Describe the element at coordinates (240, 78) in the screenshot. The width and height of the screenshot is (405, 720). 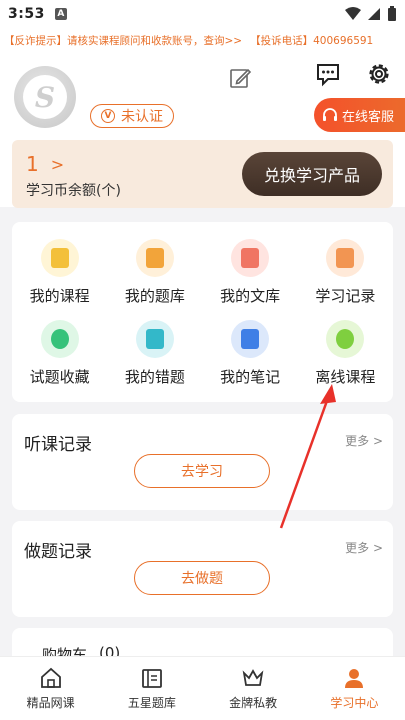
I see `edit-icon` at that location.